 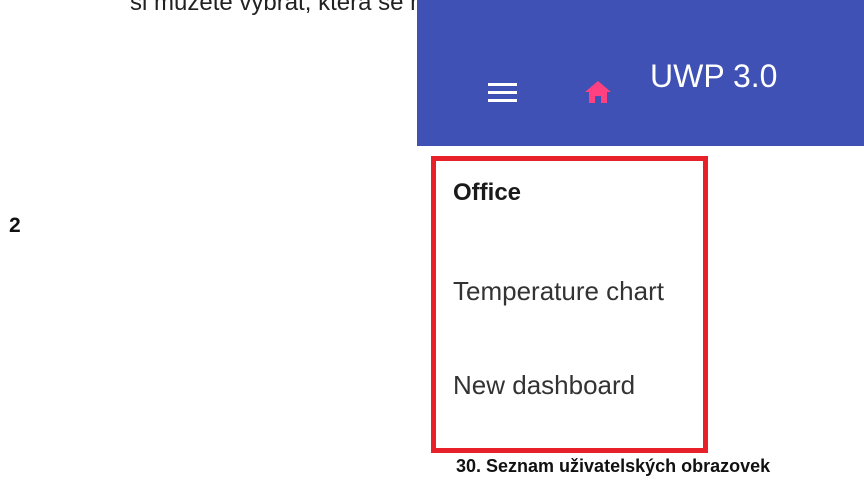 I want to click on screen-item-office: Office, so click(x=487, y=193).